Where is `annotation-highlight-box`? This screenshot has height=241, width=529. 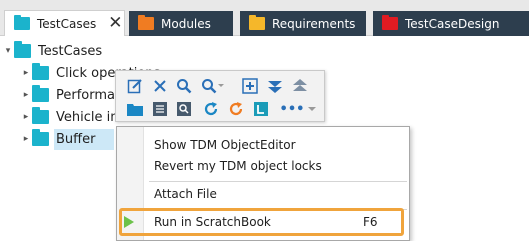
annotation-highlight-box is located at coordinates (261, 222).